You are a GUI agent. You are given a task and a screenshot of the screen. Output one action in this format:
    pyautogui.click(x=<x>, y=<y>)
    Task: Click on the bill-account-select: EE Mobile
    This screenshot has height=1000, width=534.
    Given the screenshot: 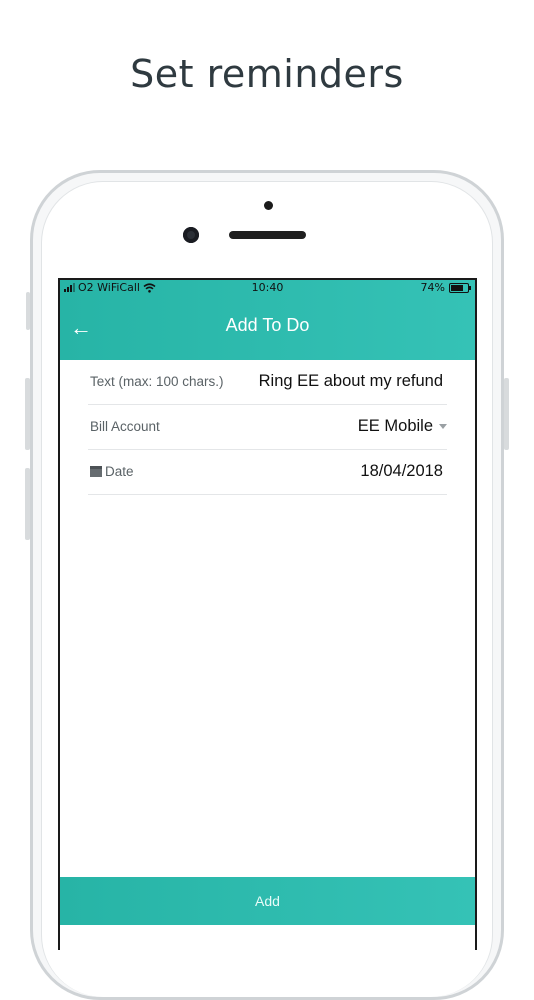 What is the action you would take?
    pyautogui.click(x=402, y=426)
    